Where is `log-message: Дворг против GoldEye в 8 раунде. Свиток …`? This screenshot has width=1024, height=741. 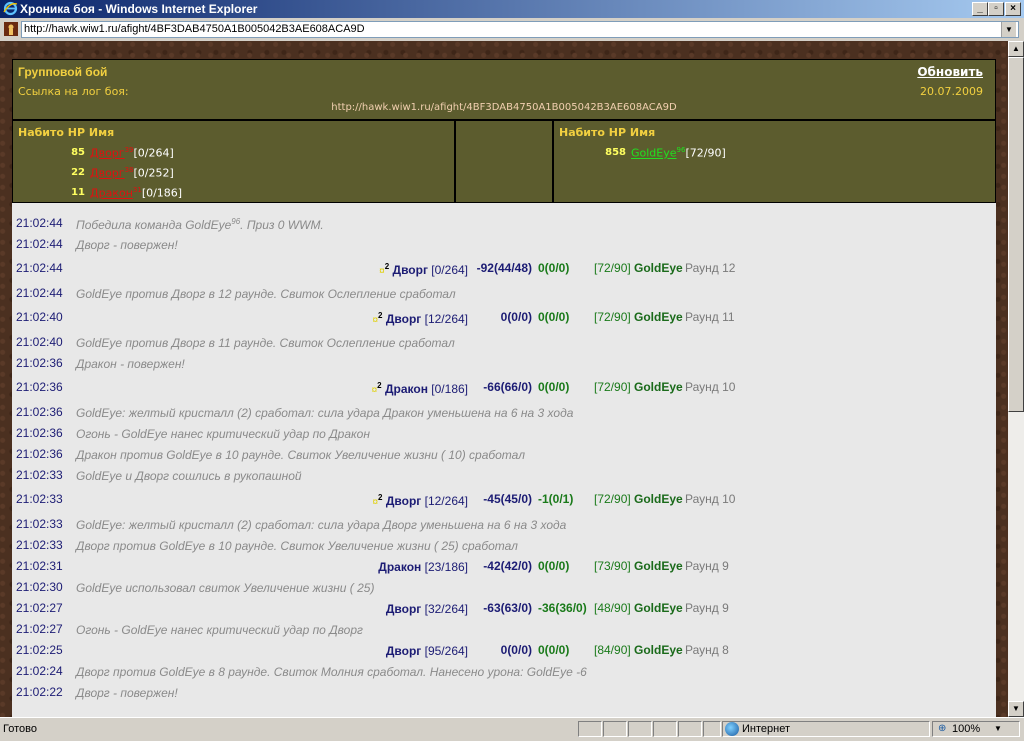
log-message: Дворг против GoldEye в 8 раунде. Свиток … is located at coordinates (331, 672).